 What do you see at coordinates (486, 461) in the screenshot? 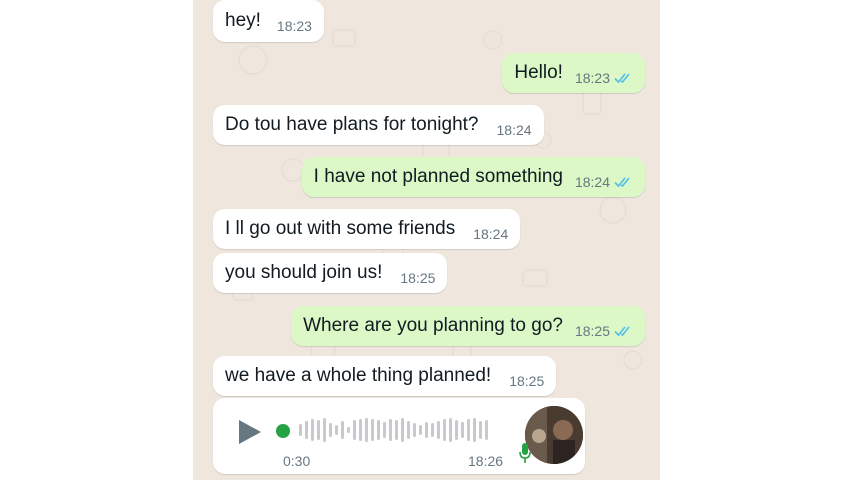
I see `voice-time: 18:26` at bounding box center [486, 461].